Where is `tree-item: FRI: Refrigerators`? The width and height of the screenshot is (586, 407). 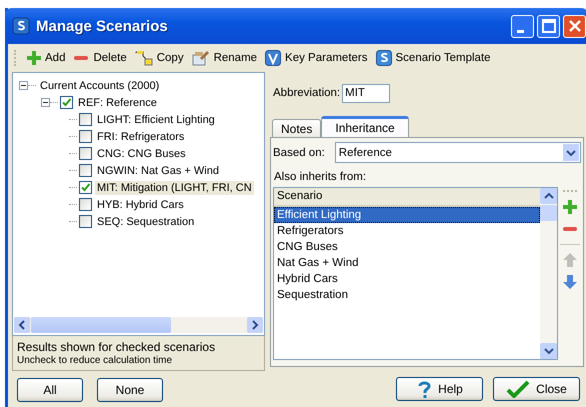
tree-item: FRI: Refrigerators is located at coordinates (140, 137).